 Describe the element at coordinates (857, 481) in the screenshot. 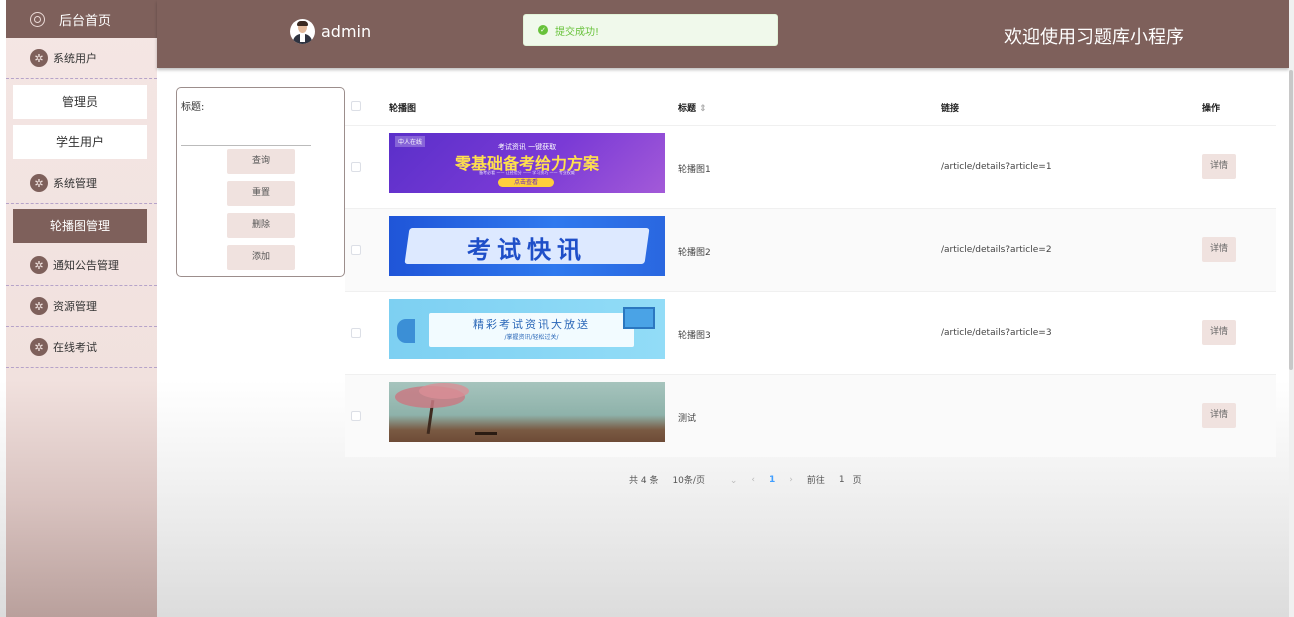

I see `page-unit-label: 页` at that location.